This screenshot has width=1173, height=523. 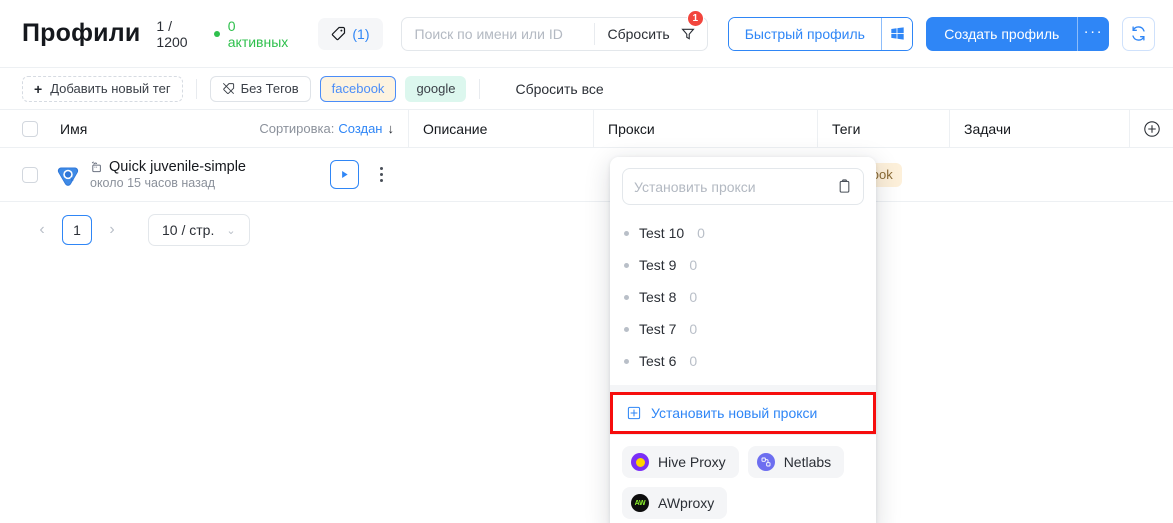 I want to click on proxy-list-item: Test 8 0, so click(x=743, y=297).